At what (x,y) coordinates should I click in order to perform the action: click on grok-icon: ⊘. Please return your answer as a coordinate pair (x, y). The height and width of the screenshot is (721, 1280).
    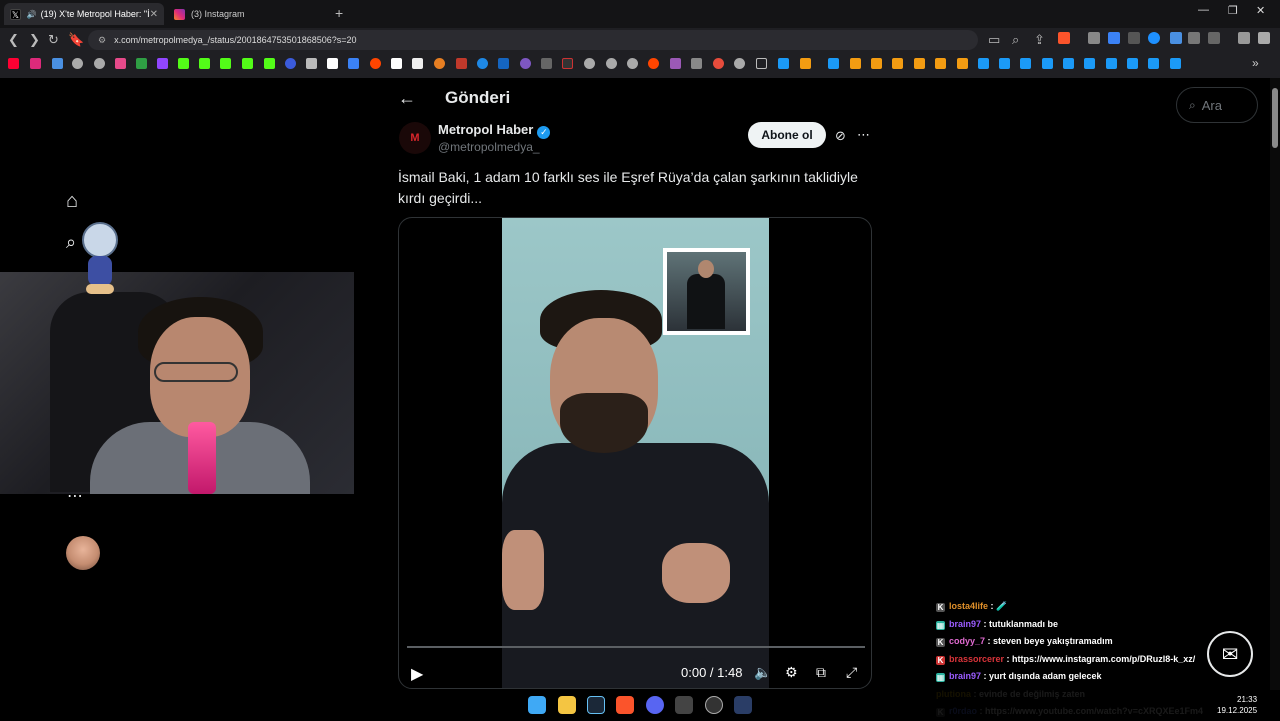
    Looking at the image, I should click on (840, 136).